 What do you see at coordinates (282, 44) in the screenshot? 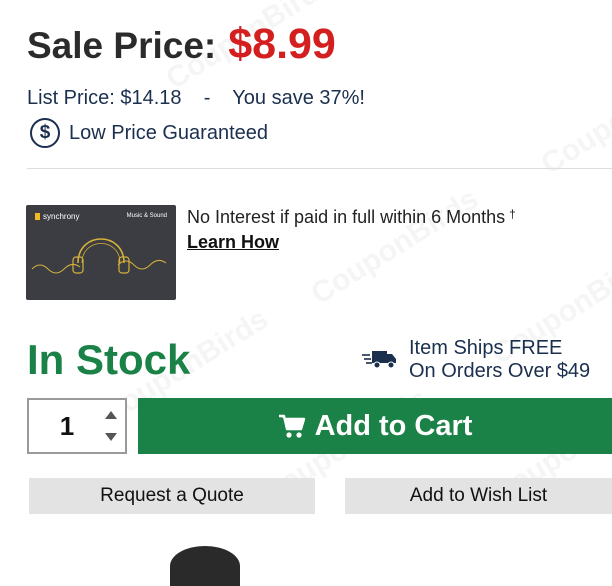
I see `sale-price-value: $8.99` at bounding box center [282, 44].